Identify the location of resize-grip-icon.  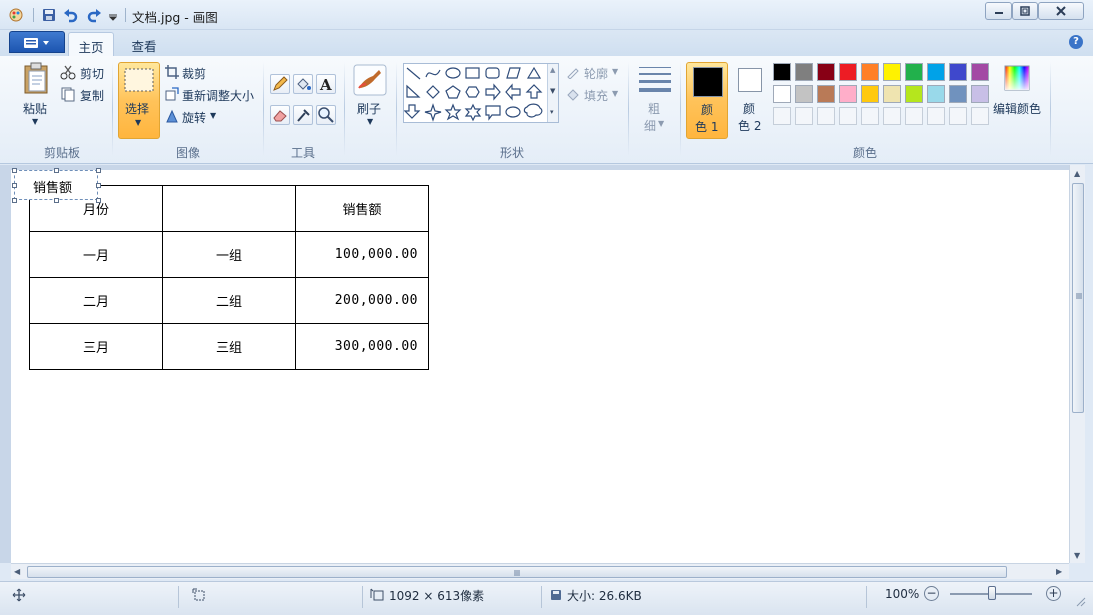
(1081, 602).